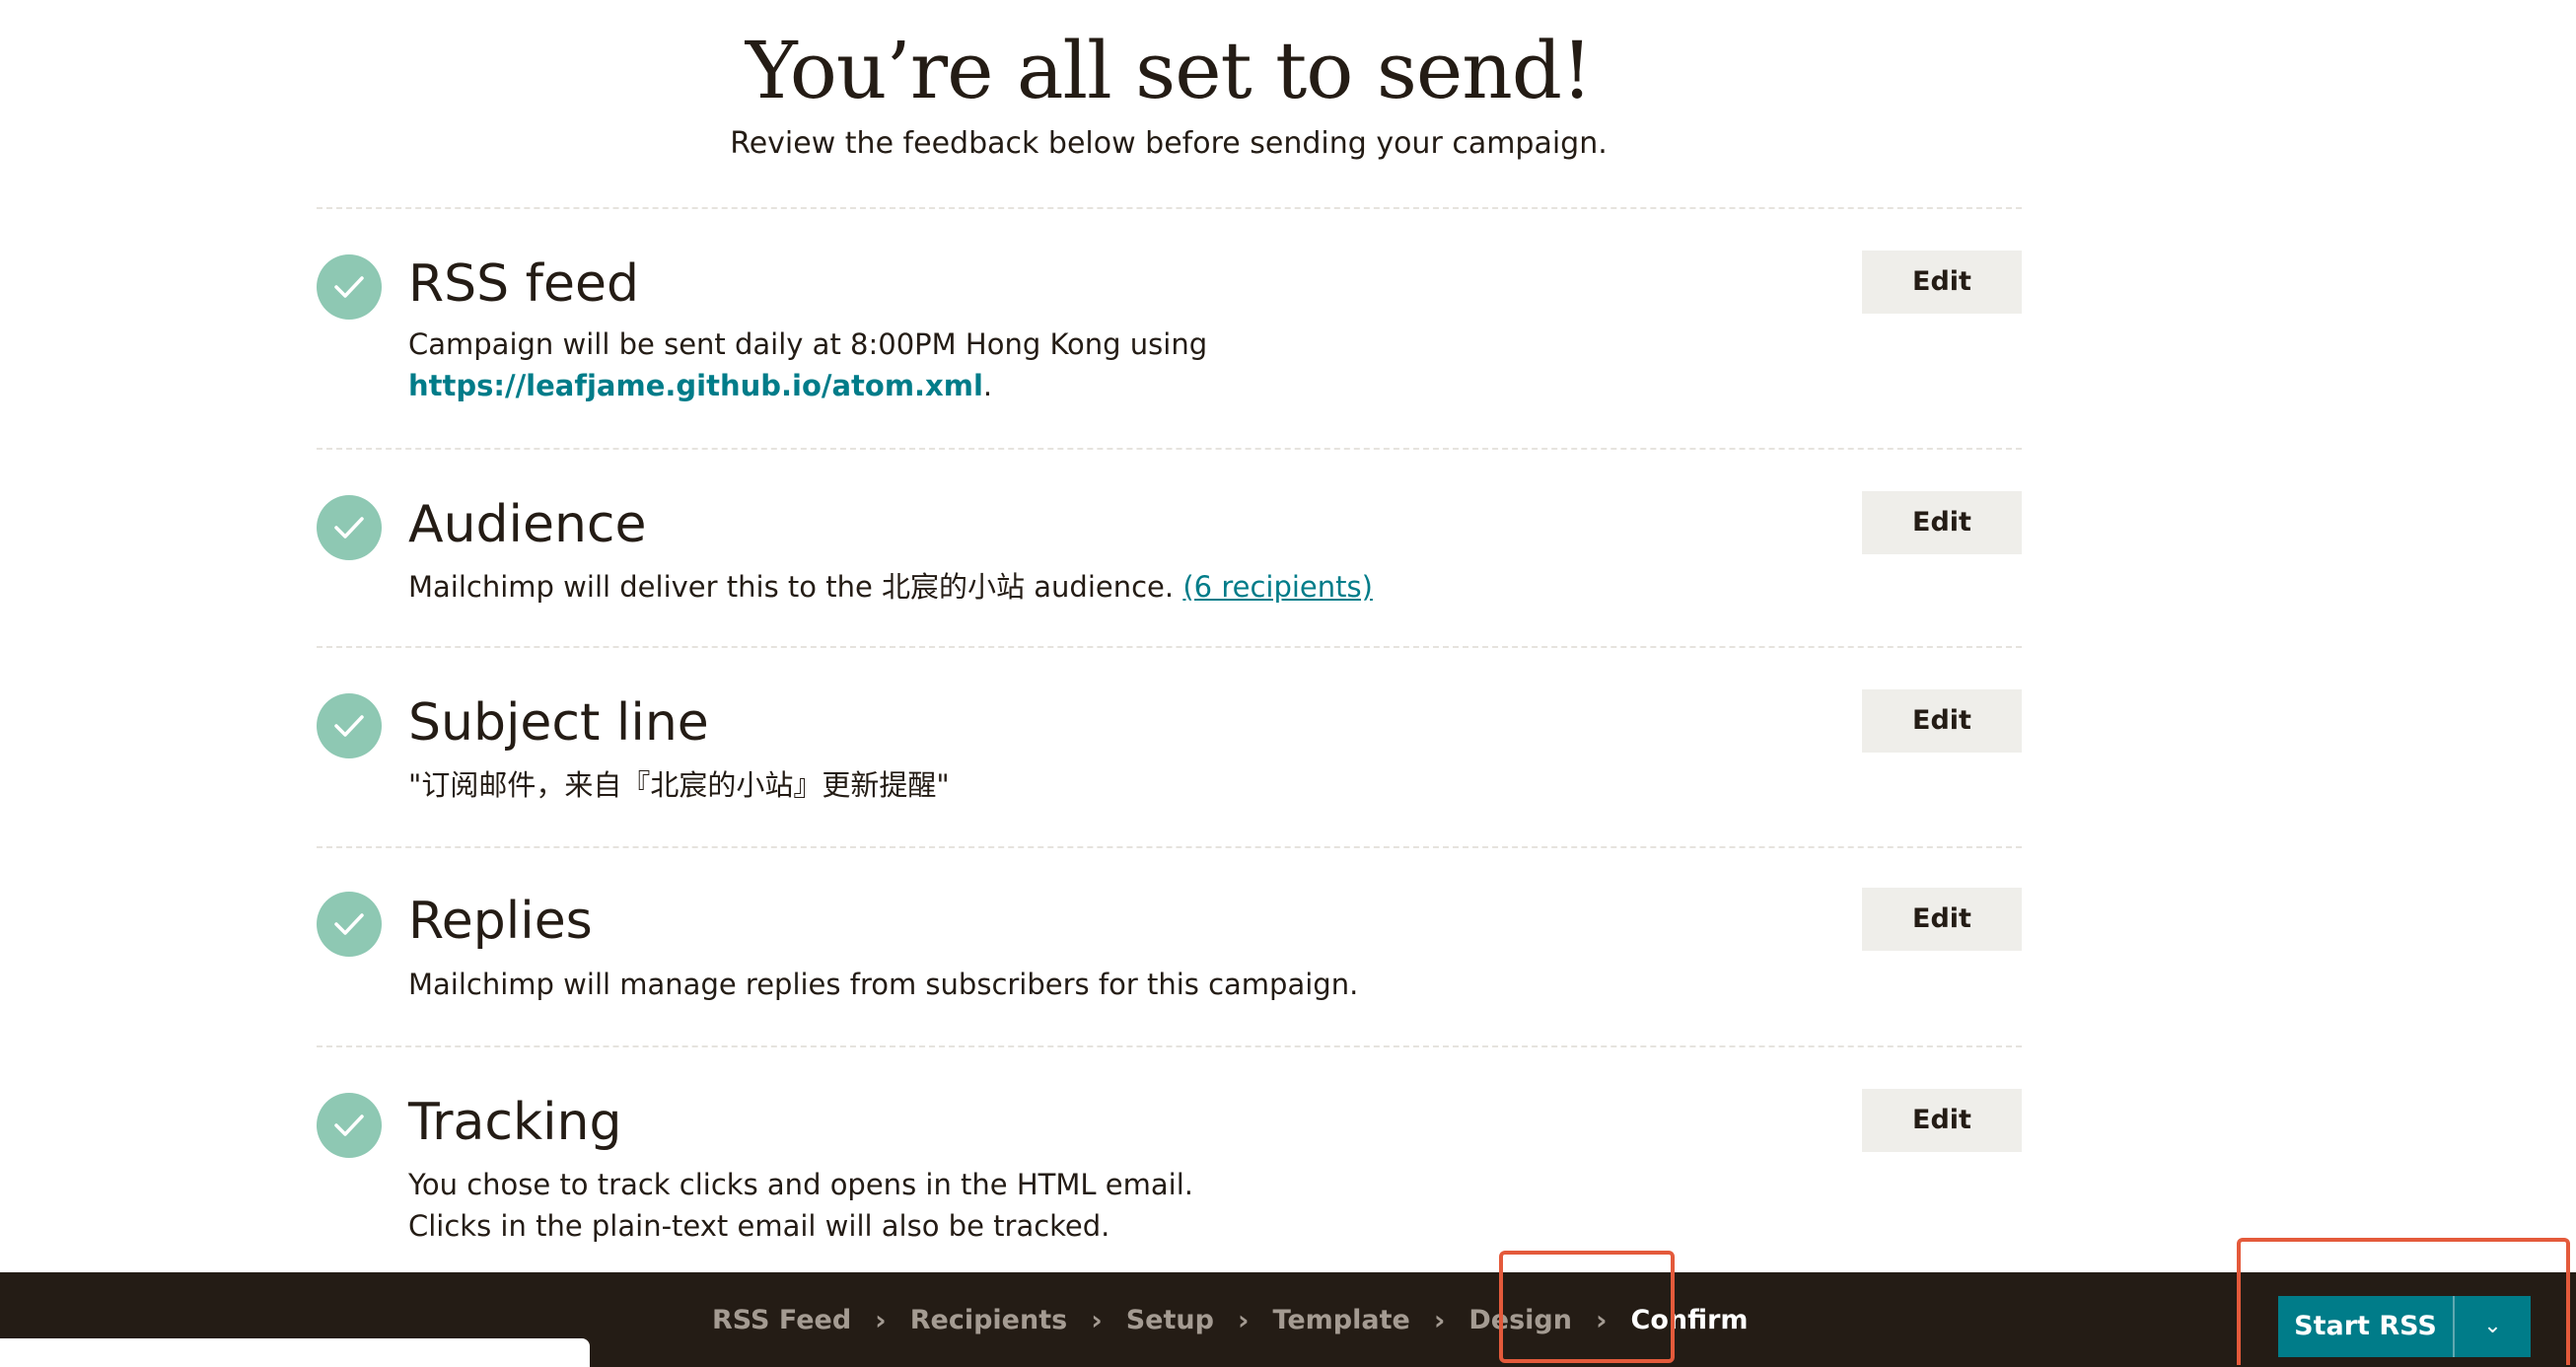  Describe the element at coordinates (558, 723) in the screenshot. I see `item-title: Subject line` at that location.